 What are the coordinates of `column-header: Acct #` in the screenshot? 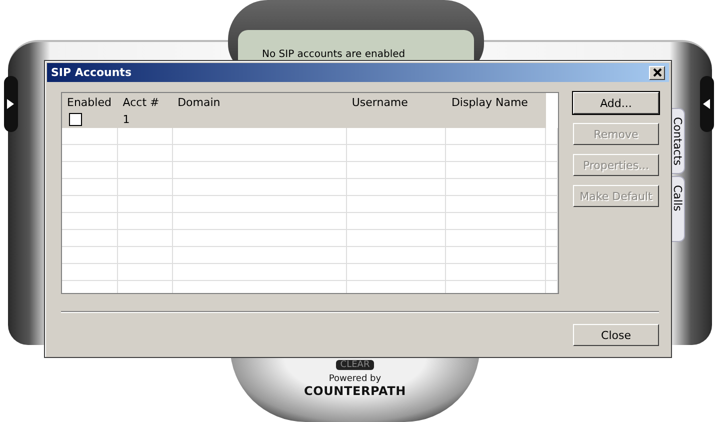 It's located at (145, 102).